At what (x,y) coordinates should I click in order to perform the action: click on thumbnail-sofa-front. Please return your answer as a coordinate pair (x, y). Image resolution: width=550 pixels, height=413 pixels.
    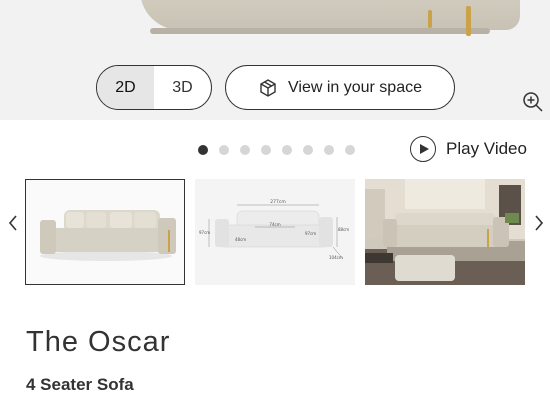
    Looking at the image, I should click on (105, 232).